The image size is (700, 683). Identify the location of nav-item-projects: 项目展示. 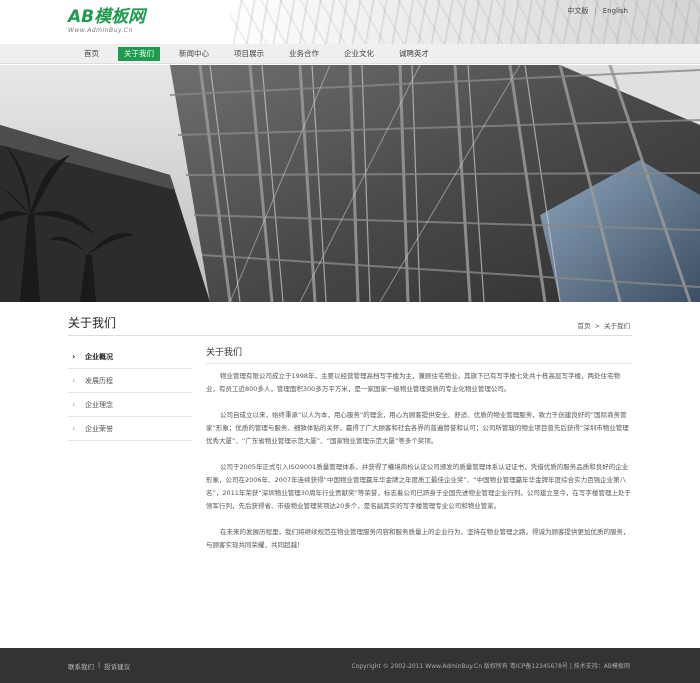
(249, 54).